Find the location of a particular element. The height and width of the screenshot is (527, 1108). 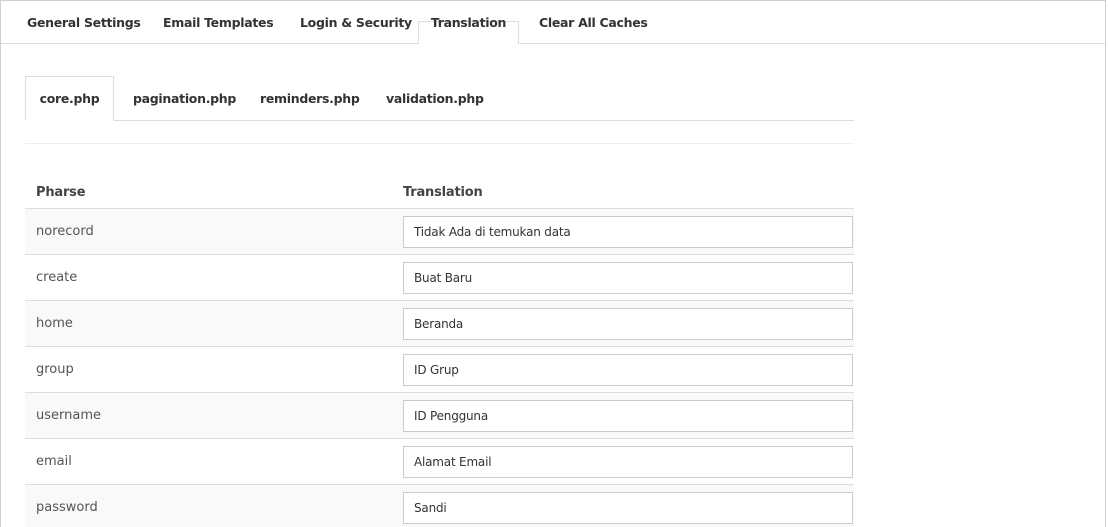

translation-input-group is located at coordinates (628, 369).